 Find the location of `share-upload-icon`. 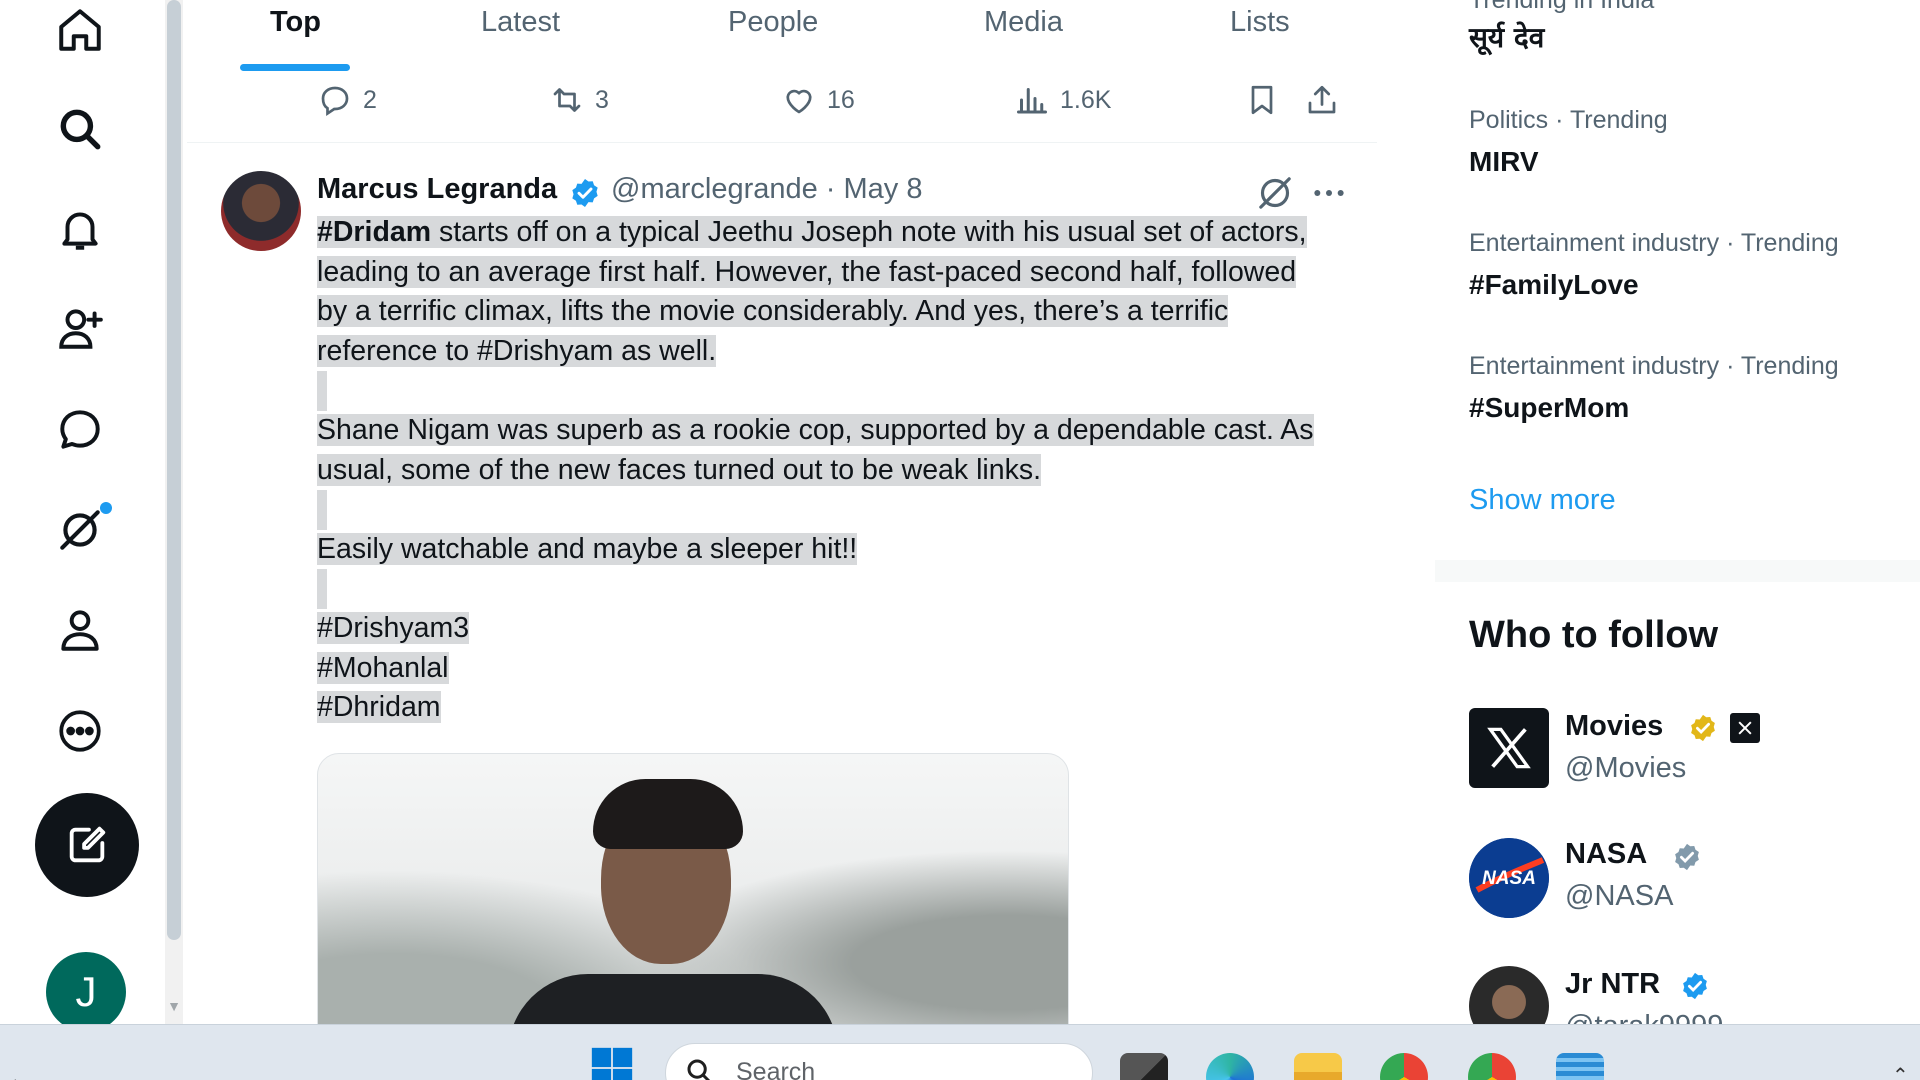

share-upload-icon is located at coordinates (1322, 99).